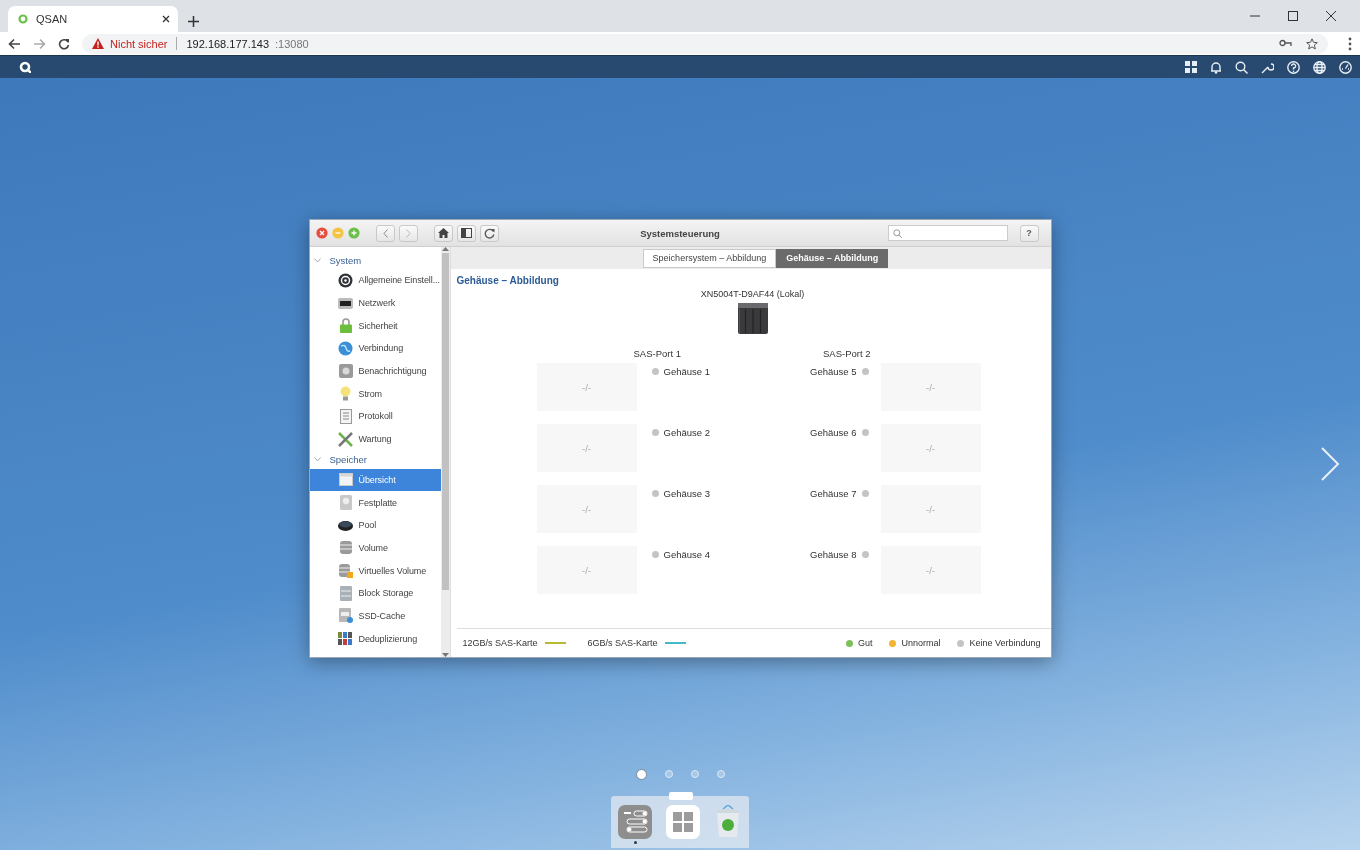 The width and height of the screenshot is (1360, 850). I want to click on sidebar-item: Volume, so click(375, 548).